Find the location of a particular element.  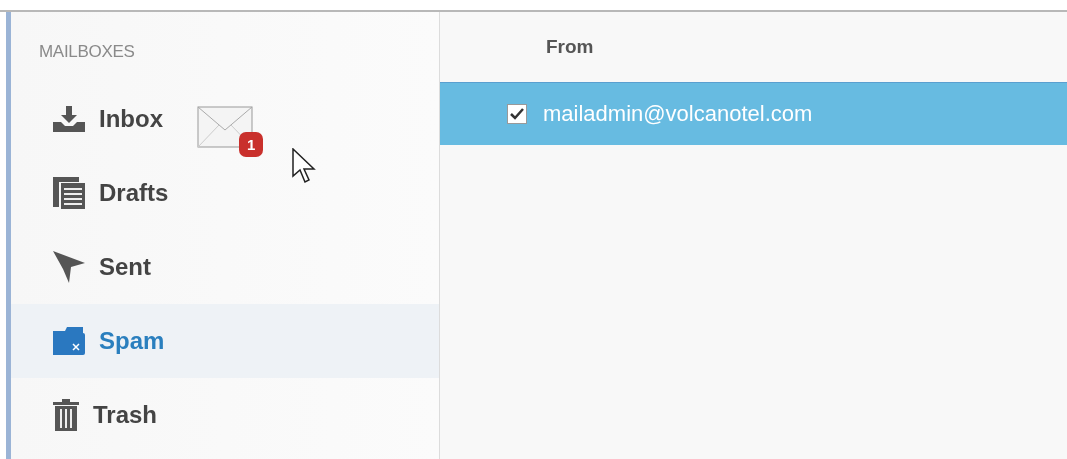

mailbox-item: Drafts is located at coordinates (111, 193).